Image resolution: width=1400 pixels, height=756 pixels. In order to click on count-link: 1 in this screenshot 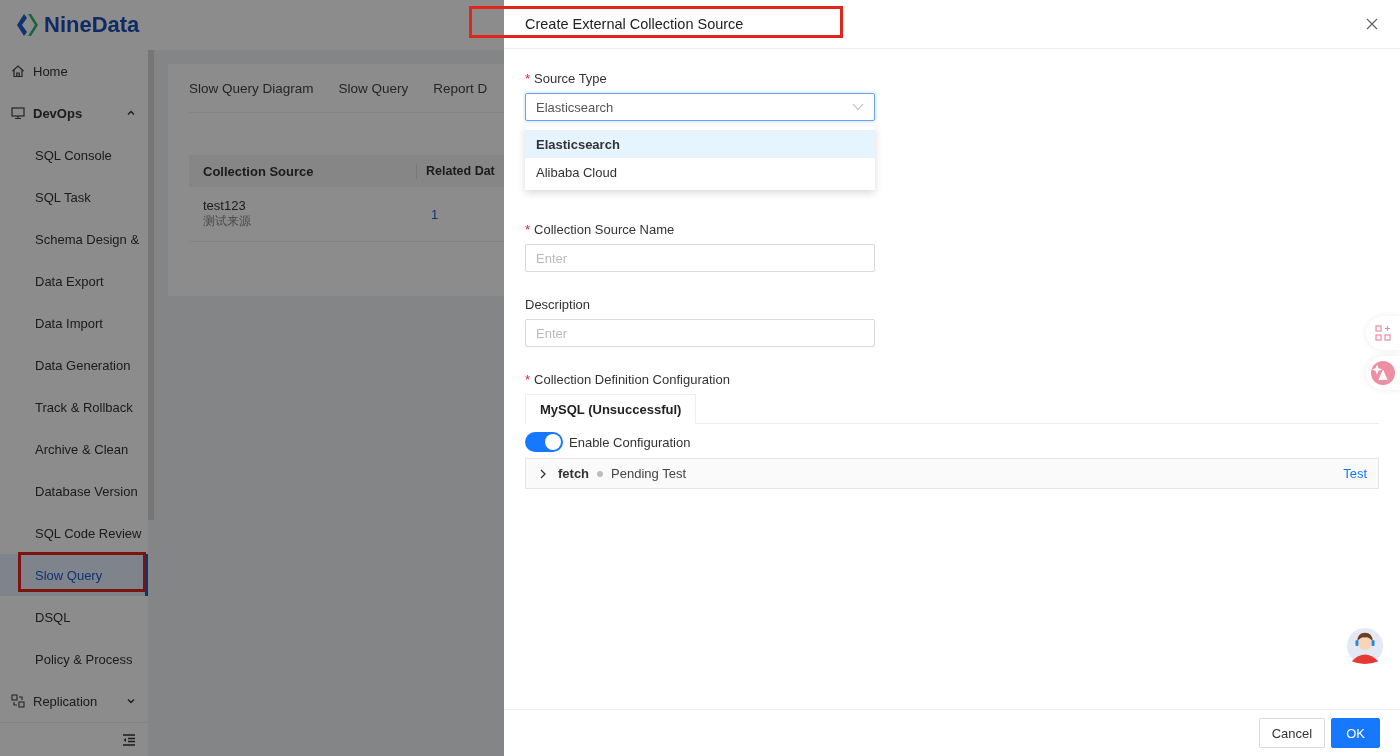, I will do `click(428, 214)`.